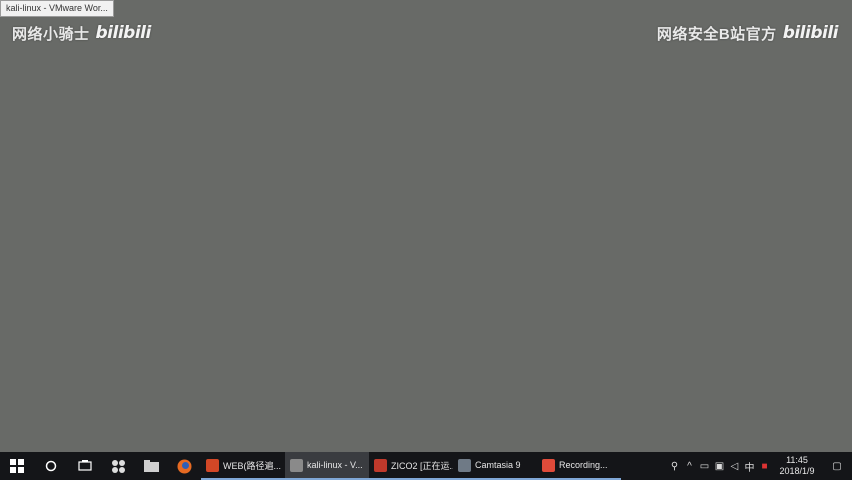 Image resolution: width=852 pixels, height=480 pixels. I want to click on task-view-button, so click(85, 466).